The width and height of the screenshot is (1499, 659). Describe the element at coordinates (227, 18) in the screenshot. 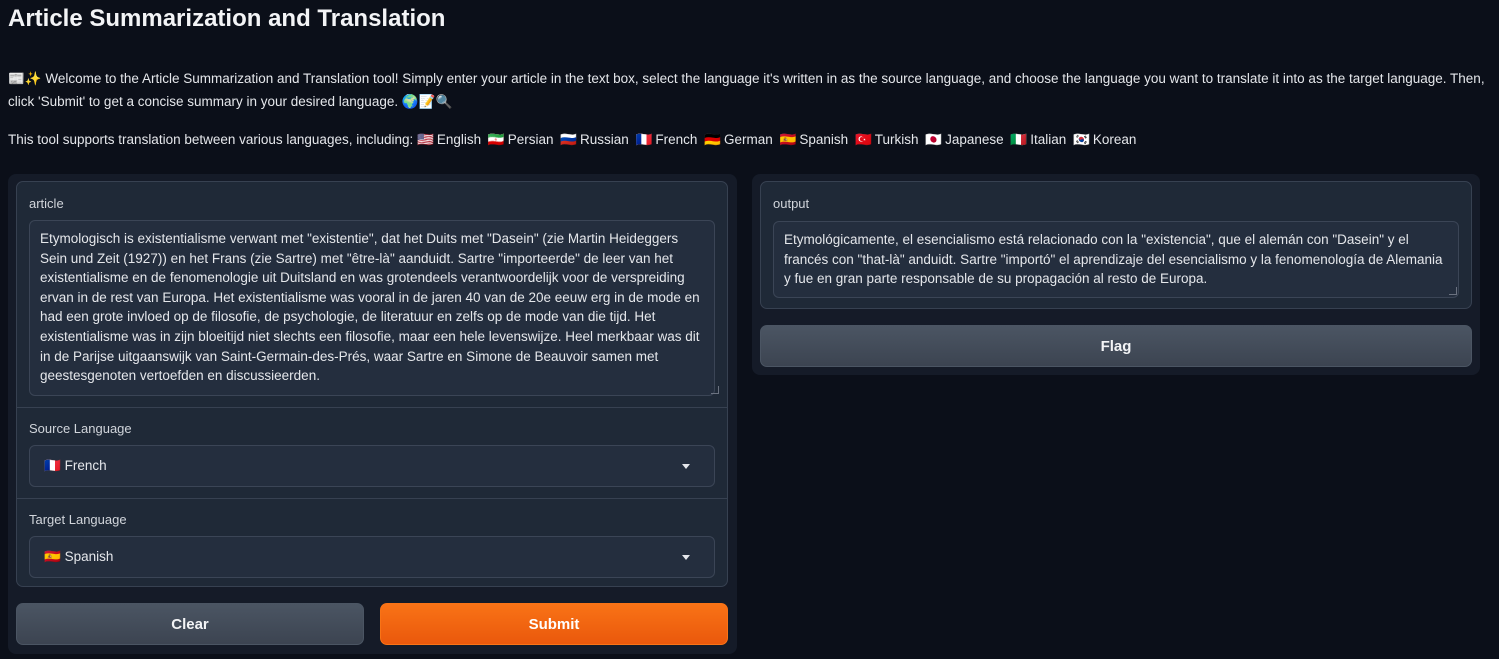

I see `page-title: Article Summarization and Translation` at that location.